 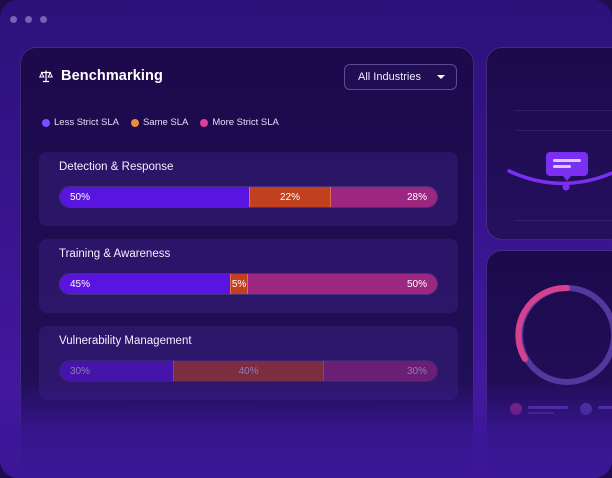 What do you see at coordinates (117, 371) in the screenshot?
I see `bar-segment-less: 30%` at bounding box center [117, 371].